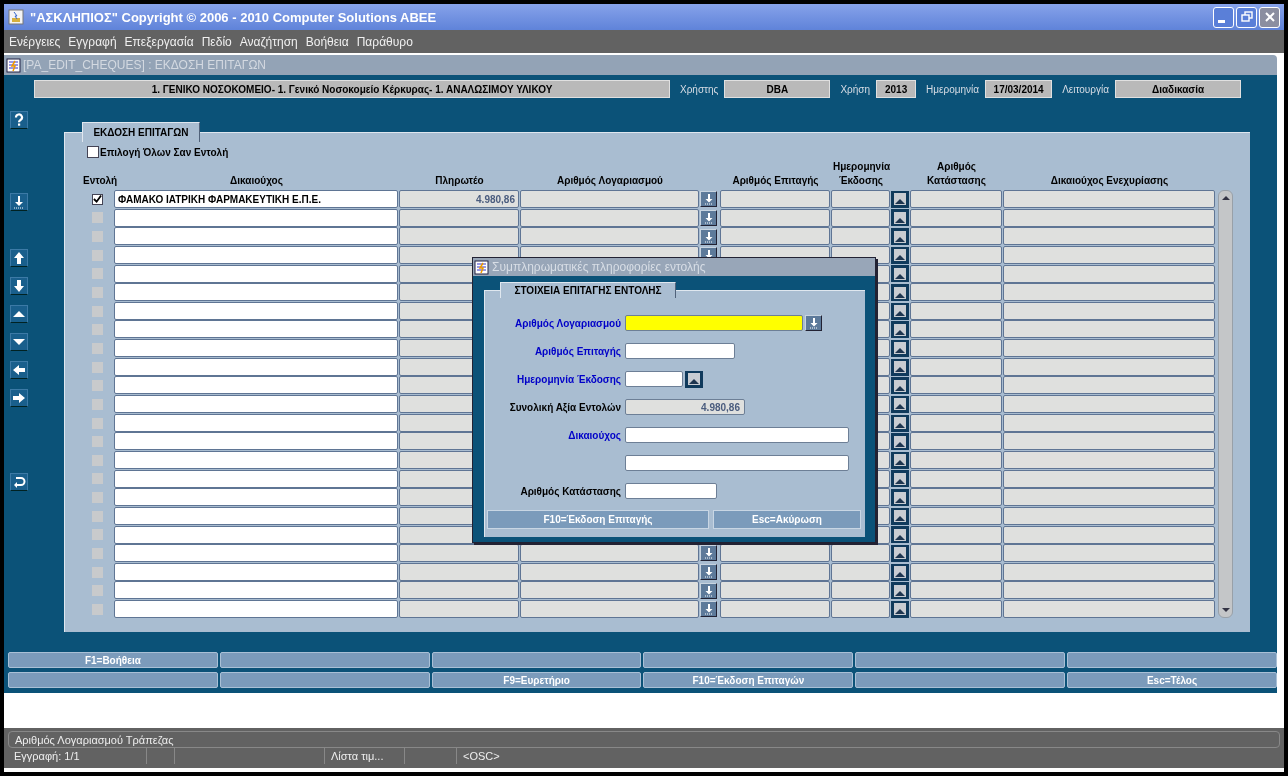  I want to click on menu-item: Πεδίο, so click(216, 41).